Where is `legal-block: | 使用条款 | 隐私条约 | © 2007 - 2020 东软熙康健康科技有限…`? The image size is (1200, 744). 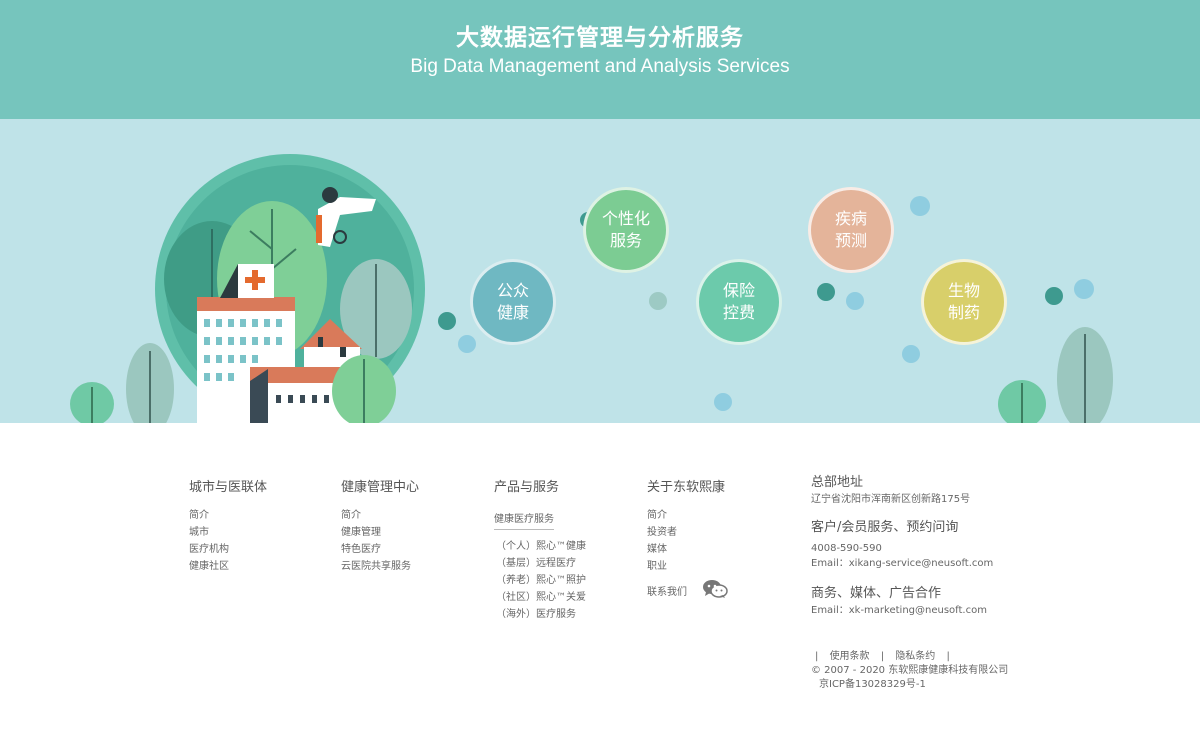 legal-block: | 使用条款 | 隐私条约 | © 2007 - 2020 东软熙康健康科技有限… is located at coordinates (909, 671).